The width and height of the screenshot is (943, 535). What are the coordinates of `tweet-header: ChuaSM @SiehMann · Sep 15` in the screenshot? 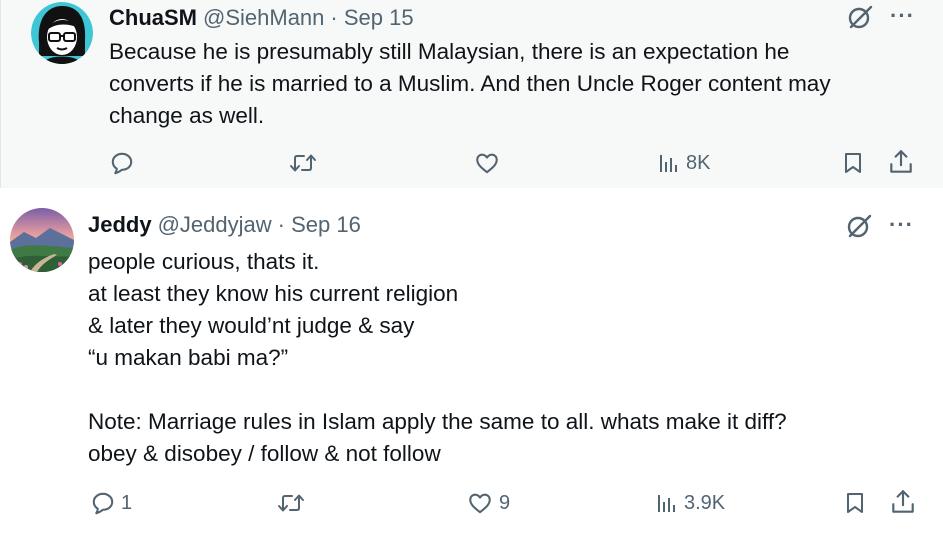 It's located at (261, 18).